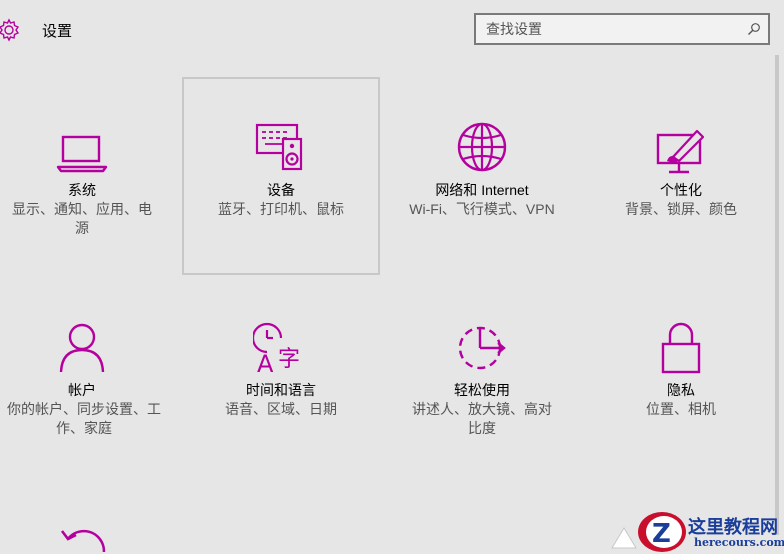 The image size is (784, 554). I want to click on globe-icon, so click(482, 147).